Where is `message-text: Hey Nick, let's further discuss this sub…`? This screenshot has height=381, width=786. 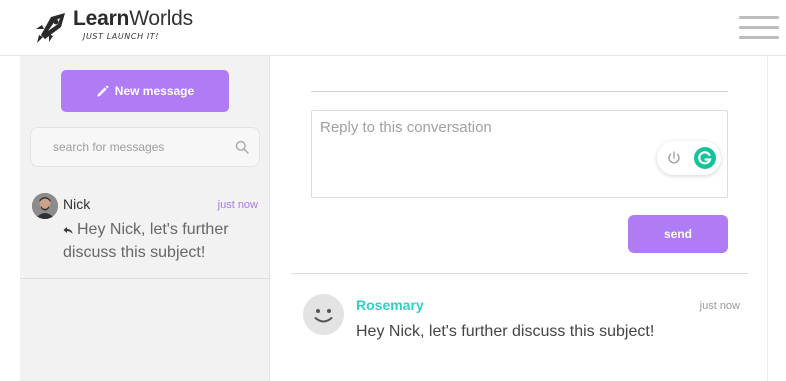
message-text: Hey Nick, let's further discuss this sub… is located at coordinates (505, 331).